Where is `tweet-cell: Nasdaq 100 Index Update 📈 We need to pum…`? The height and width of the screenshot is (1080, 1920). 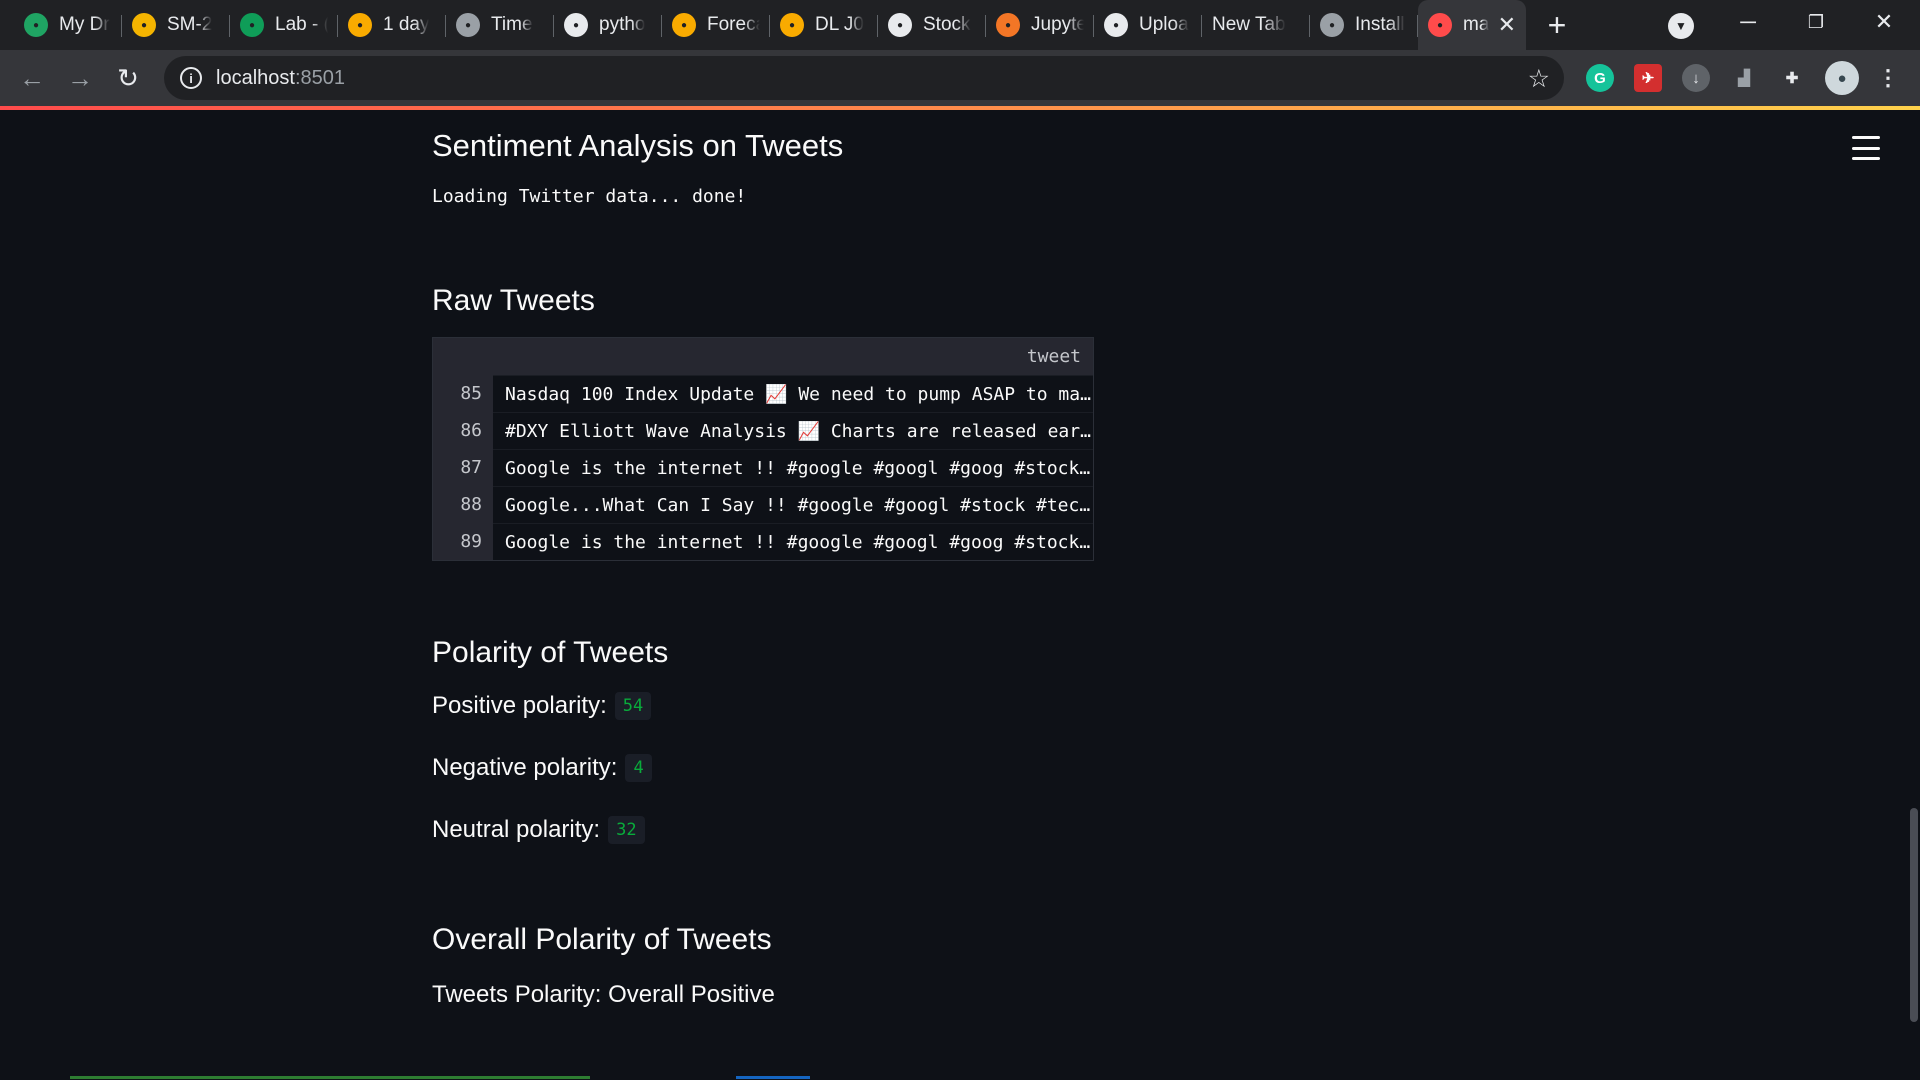 tweet-cell: Nasdaq 100 Index Update 📈 We need to pum… is located at coordinates (793, 393).